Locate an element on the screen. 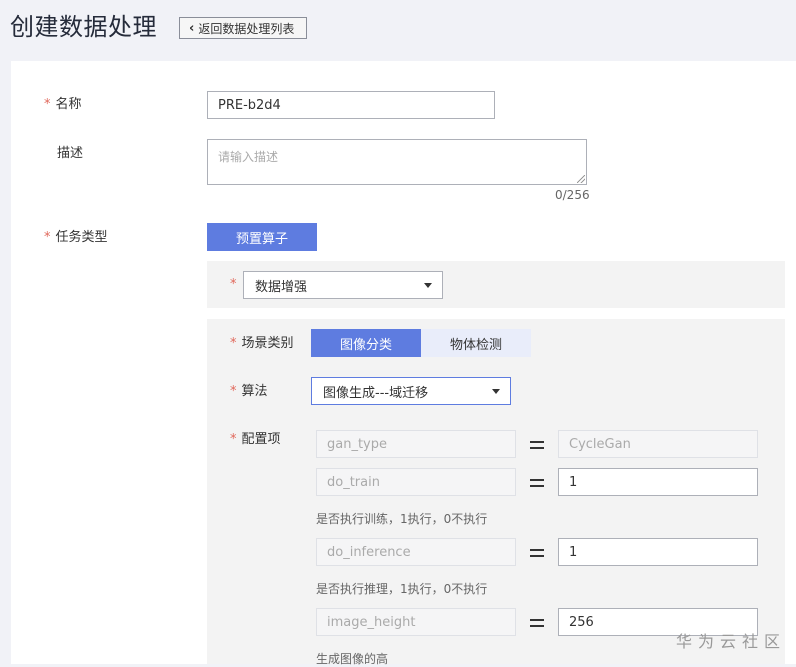 Image resolution: width=796 pixels, height=667 pixels. config-label: * 配置项 is located at coordinates (255, 439).